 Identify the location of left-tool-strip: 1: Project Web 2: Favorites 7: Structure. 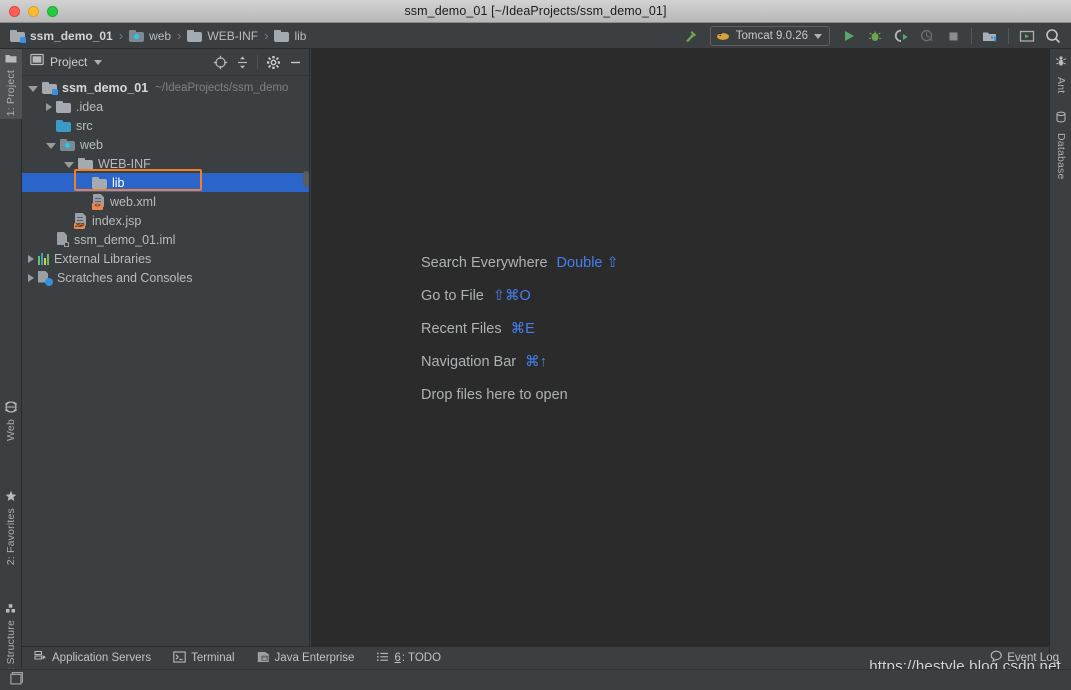
(11, 363).